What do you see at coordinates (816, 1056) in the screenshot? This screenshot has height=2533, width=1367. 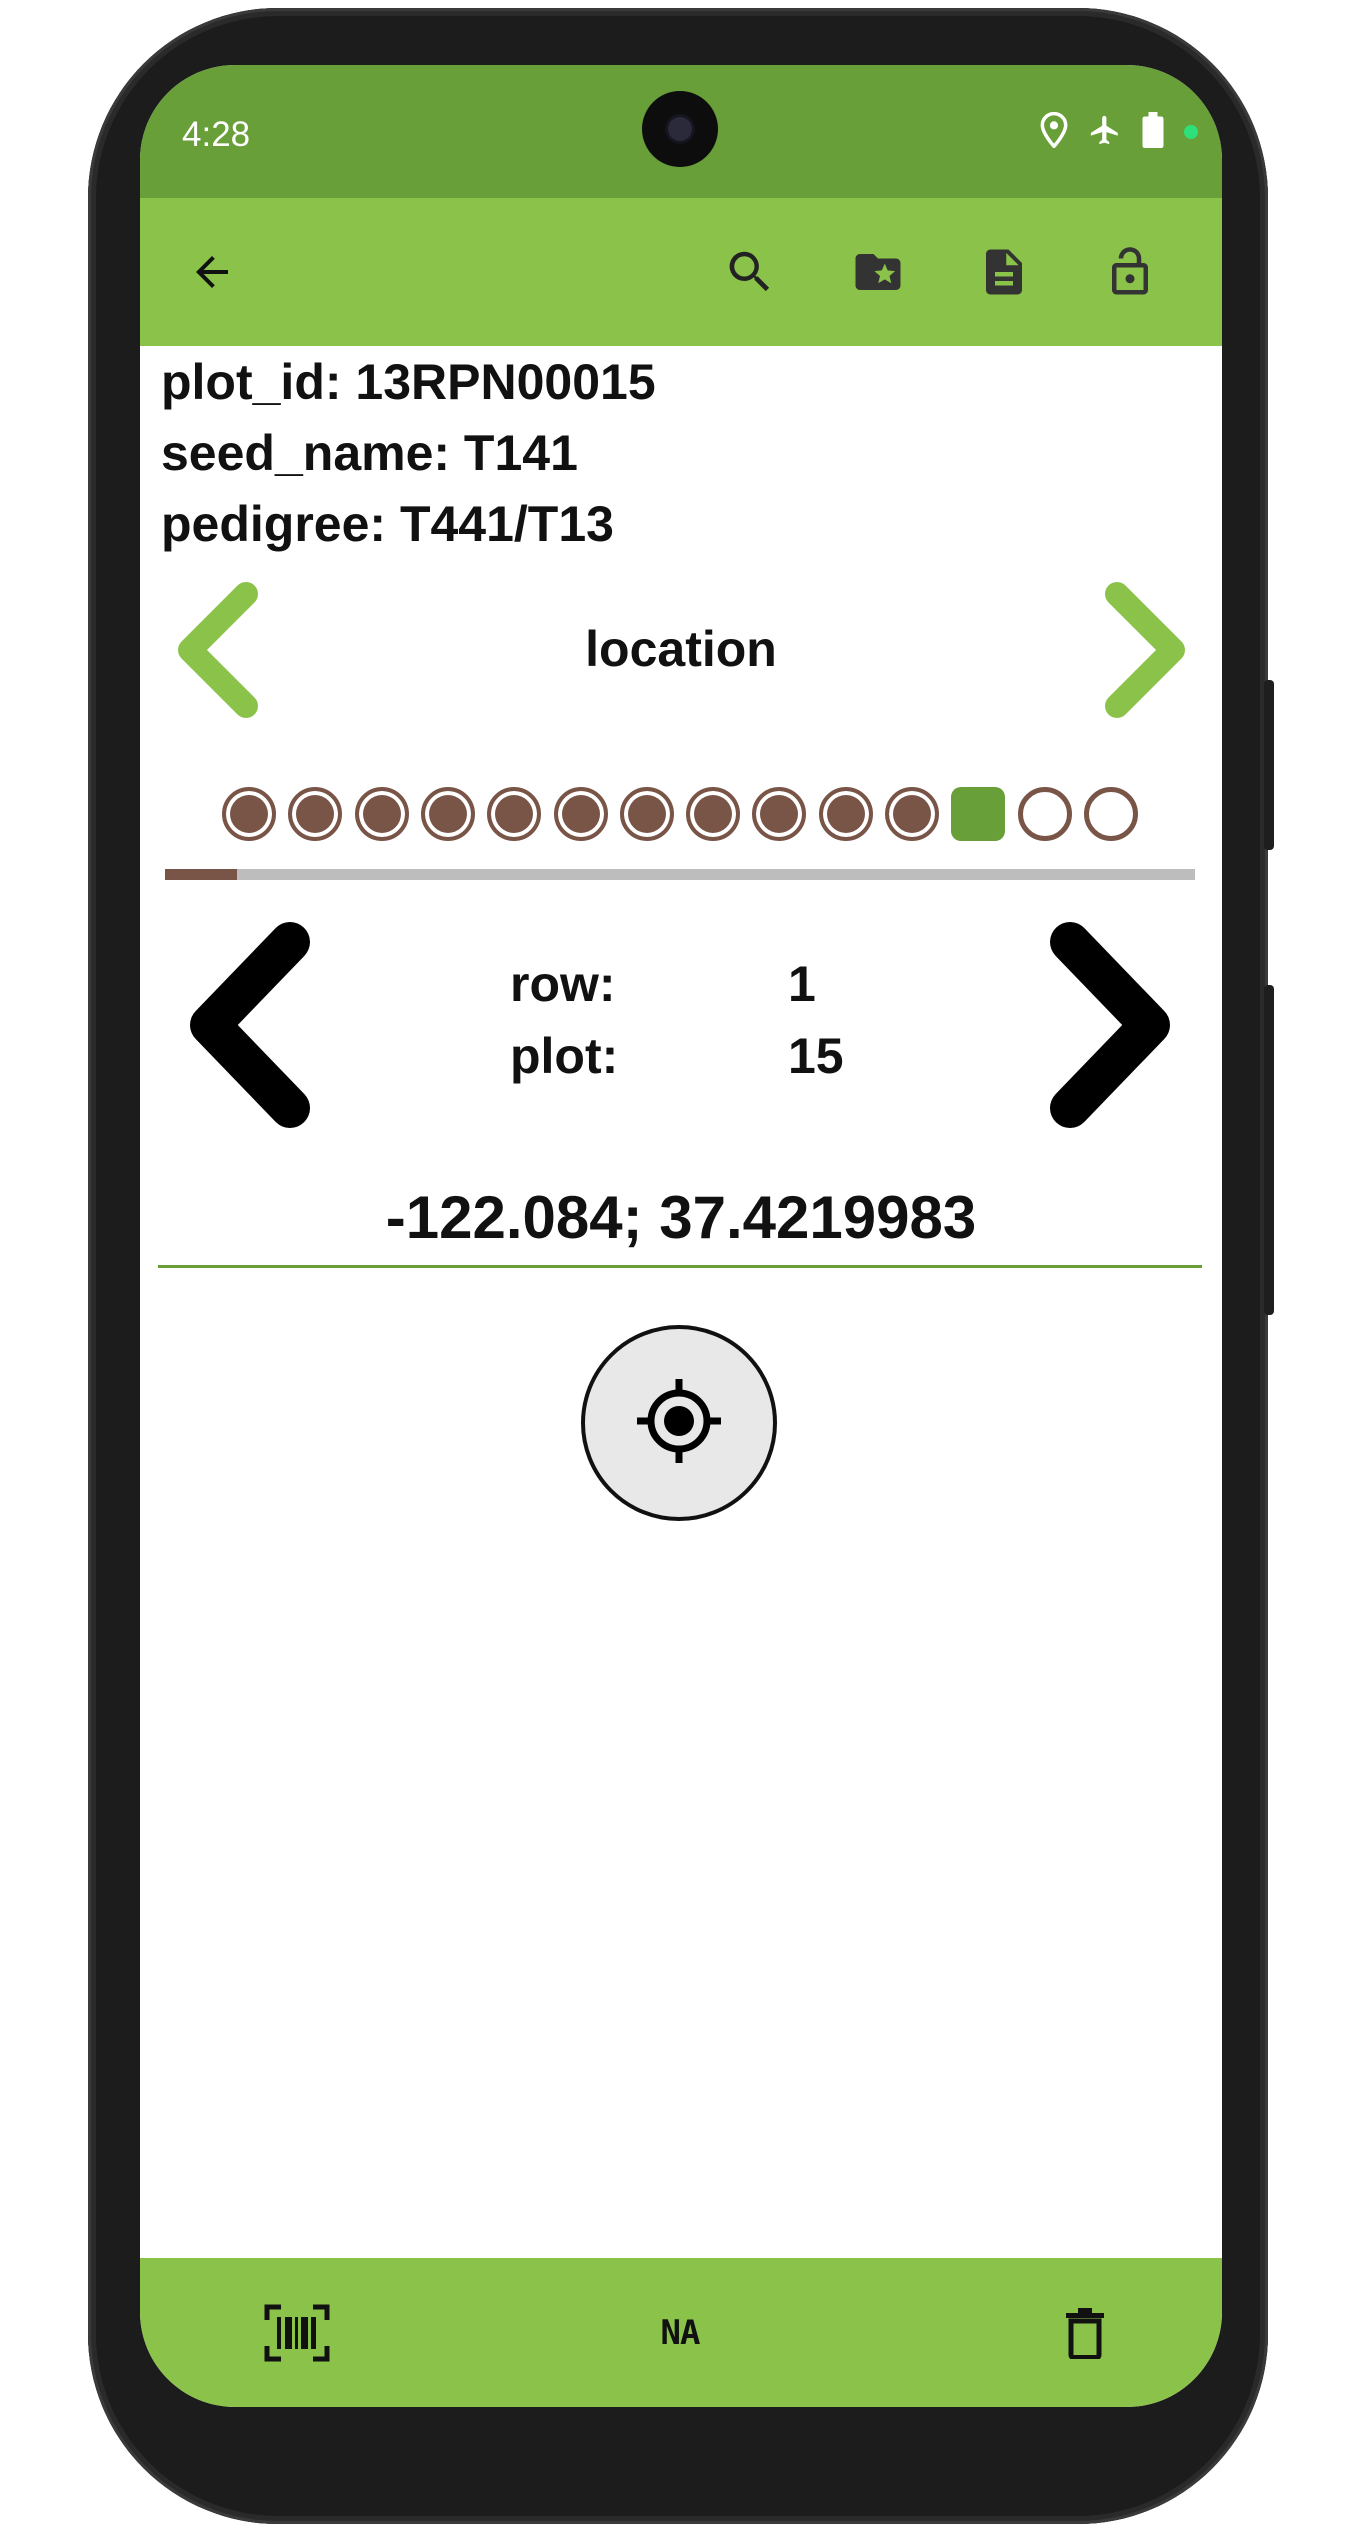 I see `plot-value: 15` at bounding box center [816, 1056].